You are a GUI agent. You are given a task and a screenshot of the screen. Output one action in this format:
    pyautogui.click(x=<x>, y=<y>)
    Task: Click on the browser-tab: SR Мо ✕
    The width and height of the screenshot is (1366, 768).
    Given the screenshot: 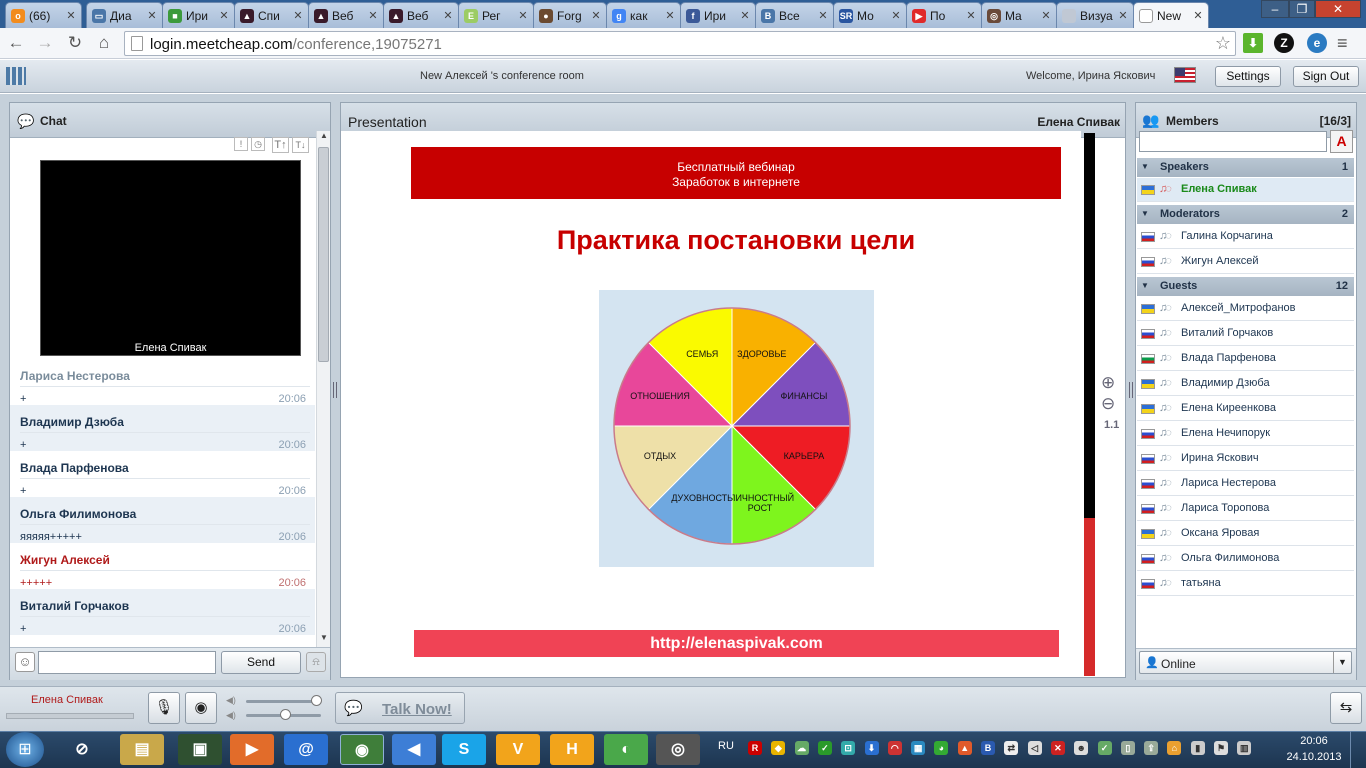 What is the action you would take?
    pyautogui.click(x=870, y=15)
    